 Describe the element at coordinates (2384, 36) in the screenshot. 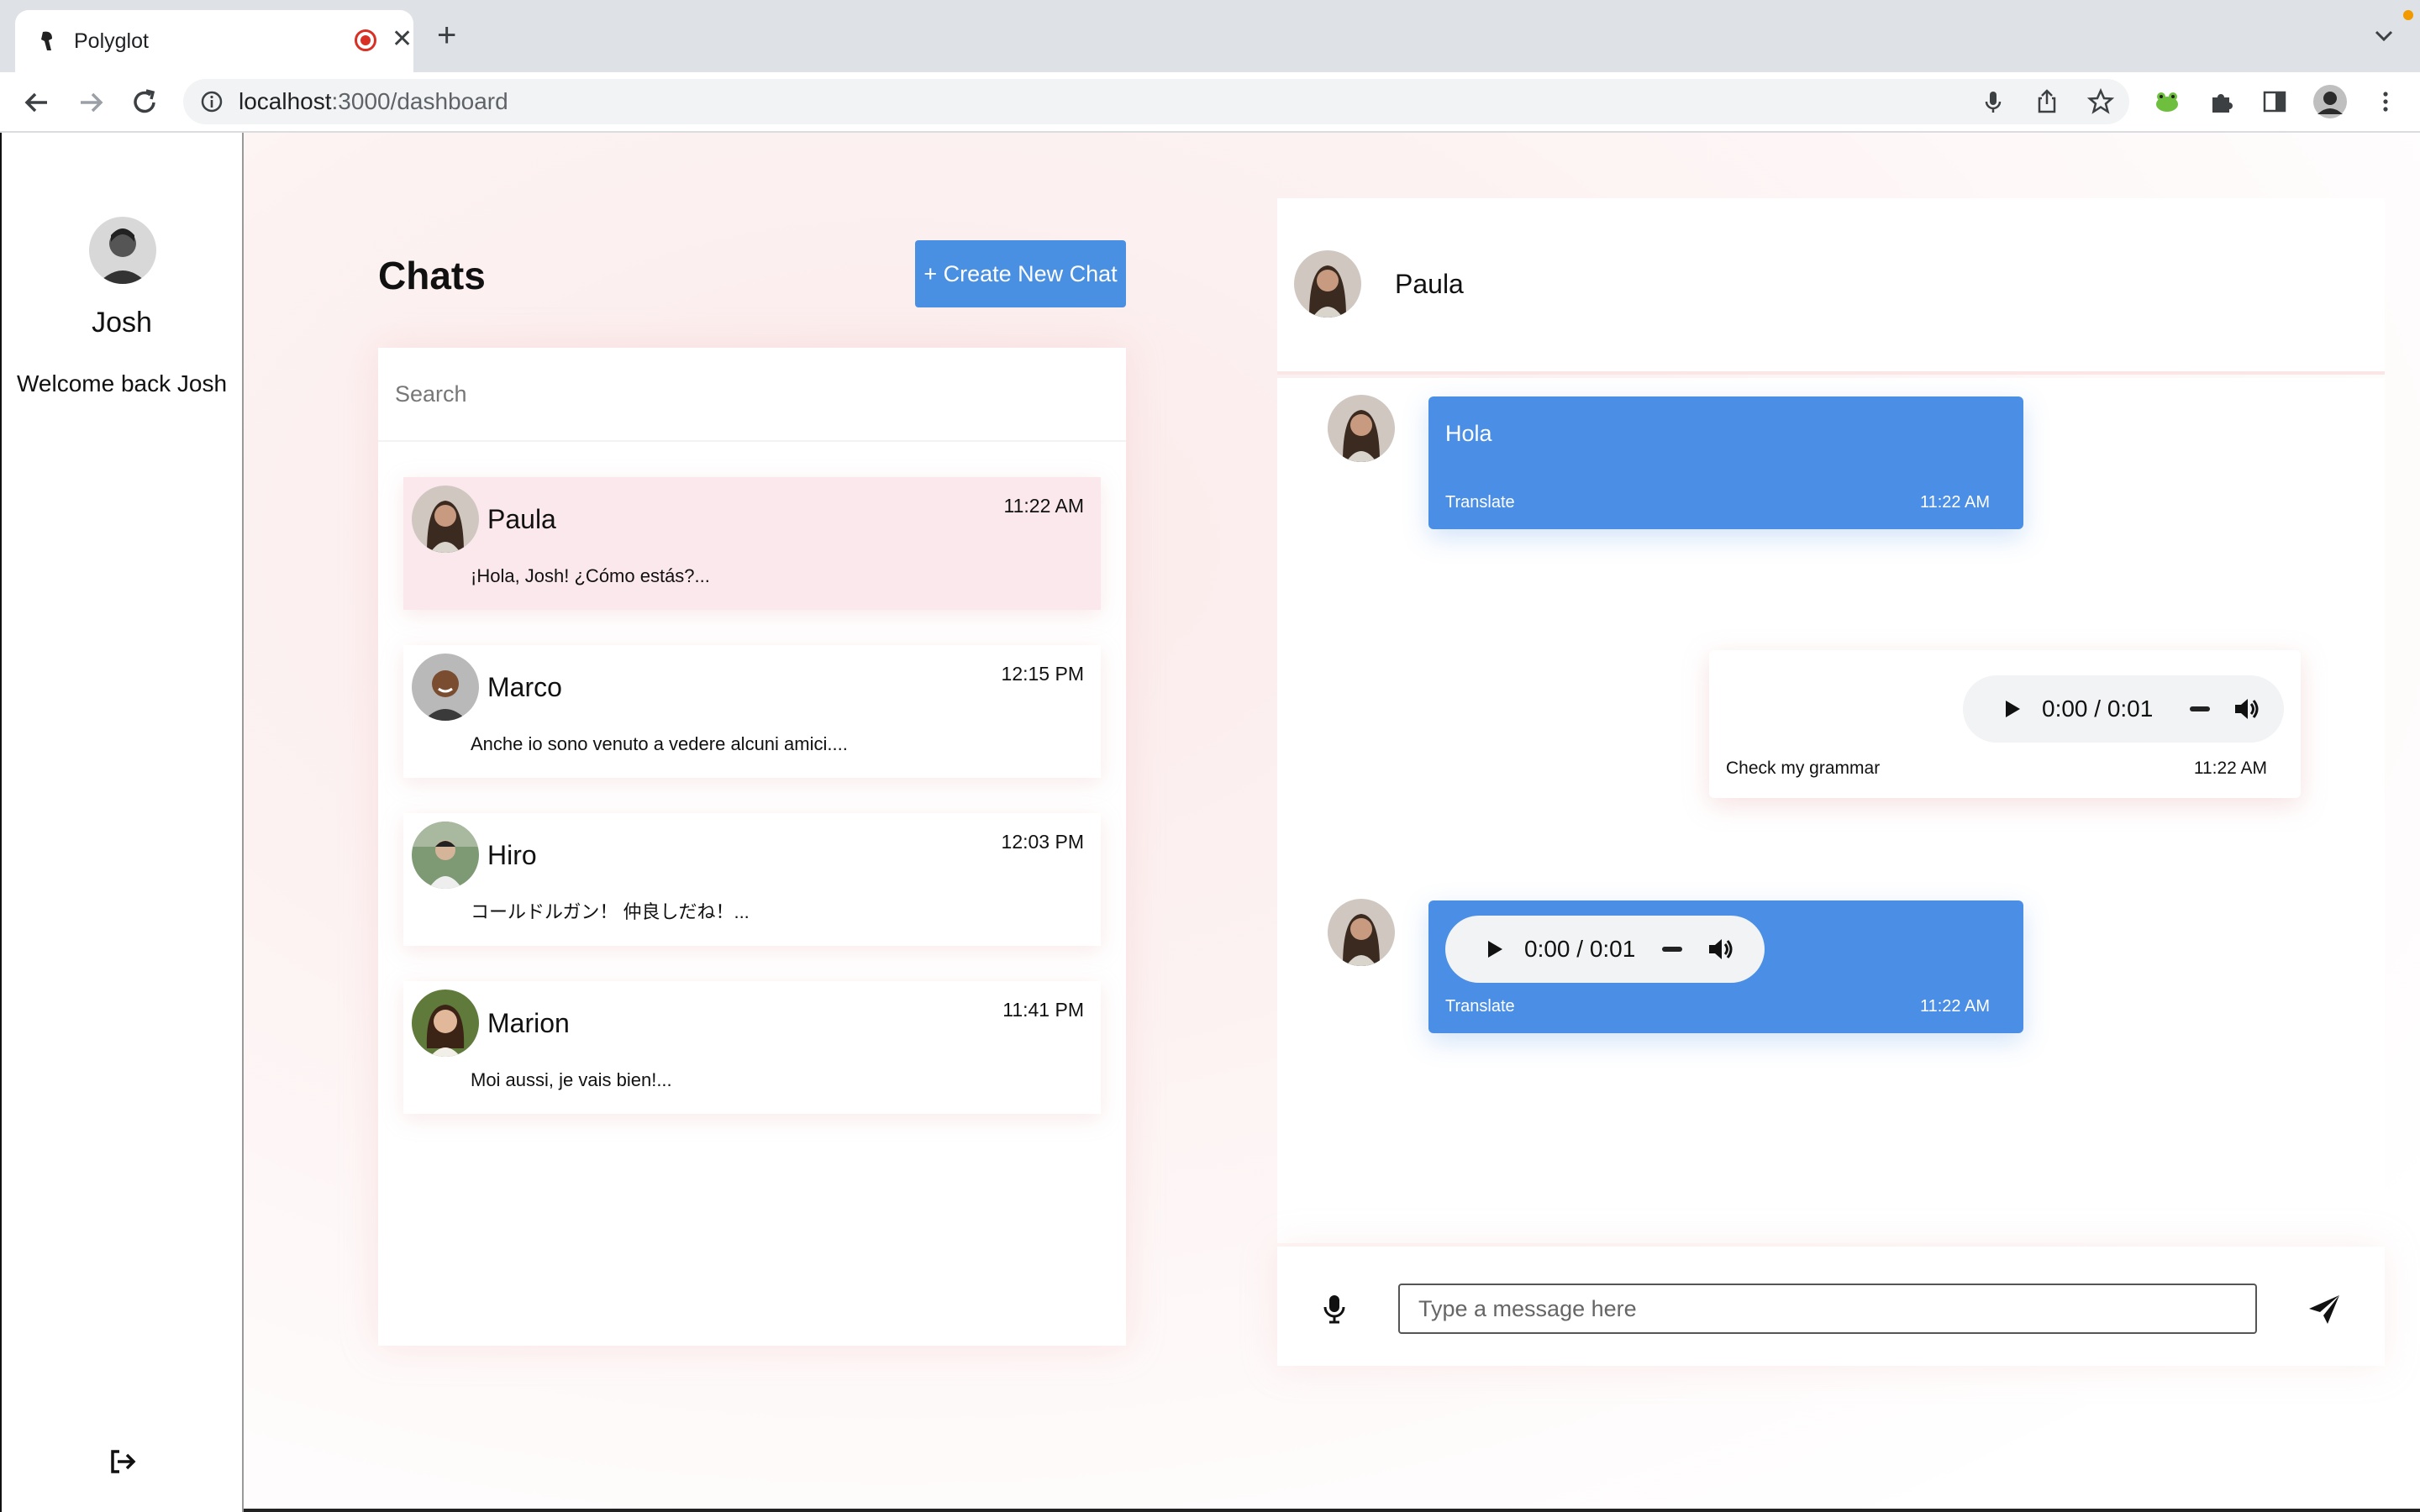

I see `tab-search-chevron-icon` at that location.